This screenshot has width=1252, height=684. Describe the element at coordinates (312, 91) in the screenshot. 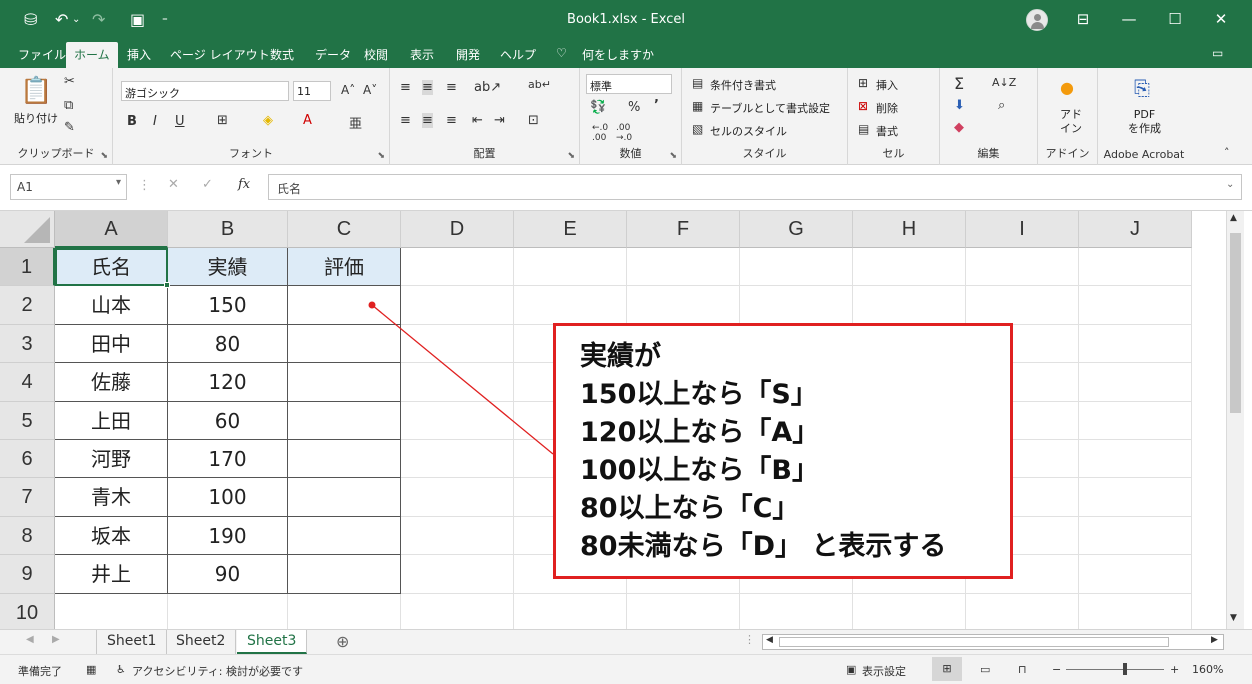

I see `font-size-select: 11` at that location.